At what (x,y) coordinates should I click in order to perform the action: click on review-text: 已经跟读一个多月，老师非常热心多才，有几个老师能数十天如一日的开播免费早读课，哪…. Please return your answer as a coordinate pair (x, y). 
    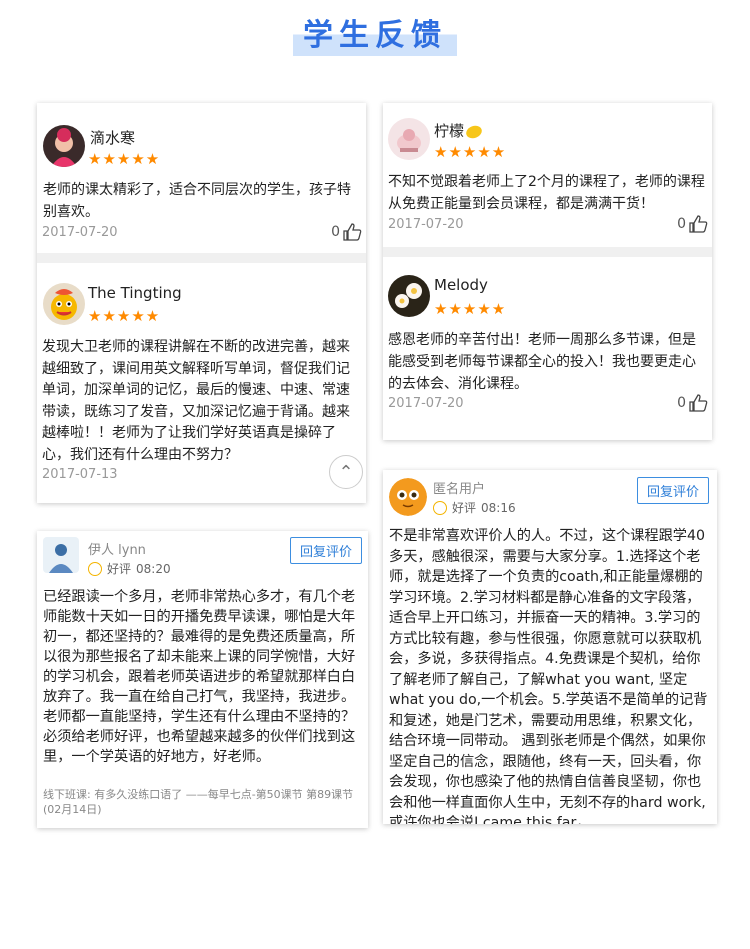
    Looking at the image, I should click on (199, 677).